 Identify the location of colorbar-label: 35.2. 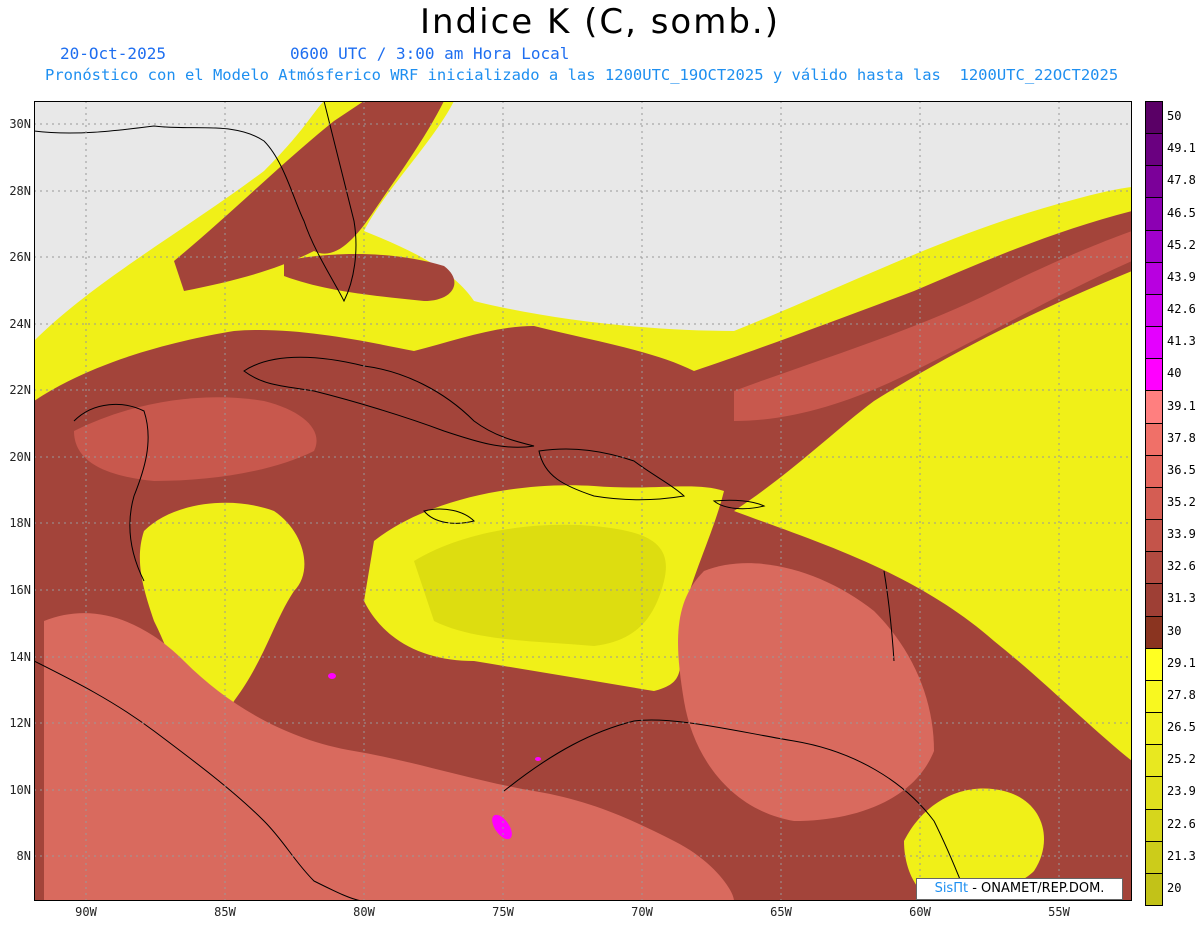
(1181, 502).